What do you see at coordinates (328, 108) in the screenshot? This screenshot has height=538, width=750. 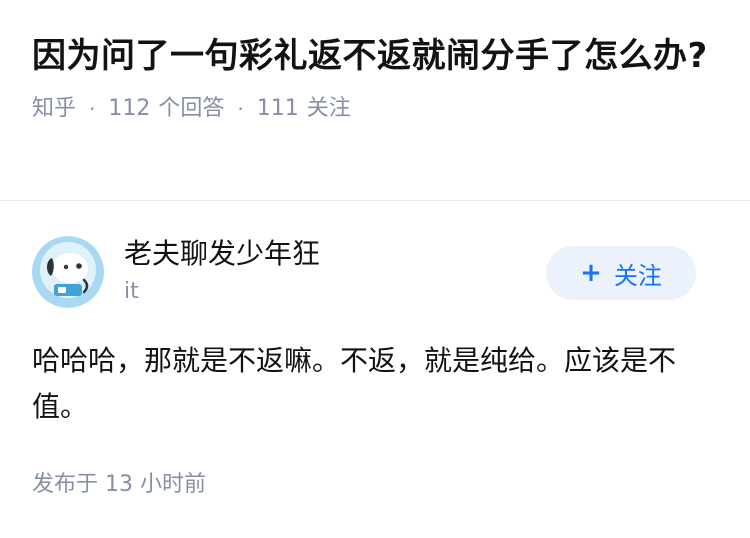 I see `follower-count-label: 关注` at bounding box center [328, 108].